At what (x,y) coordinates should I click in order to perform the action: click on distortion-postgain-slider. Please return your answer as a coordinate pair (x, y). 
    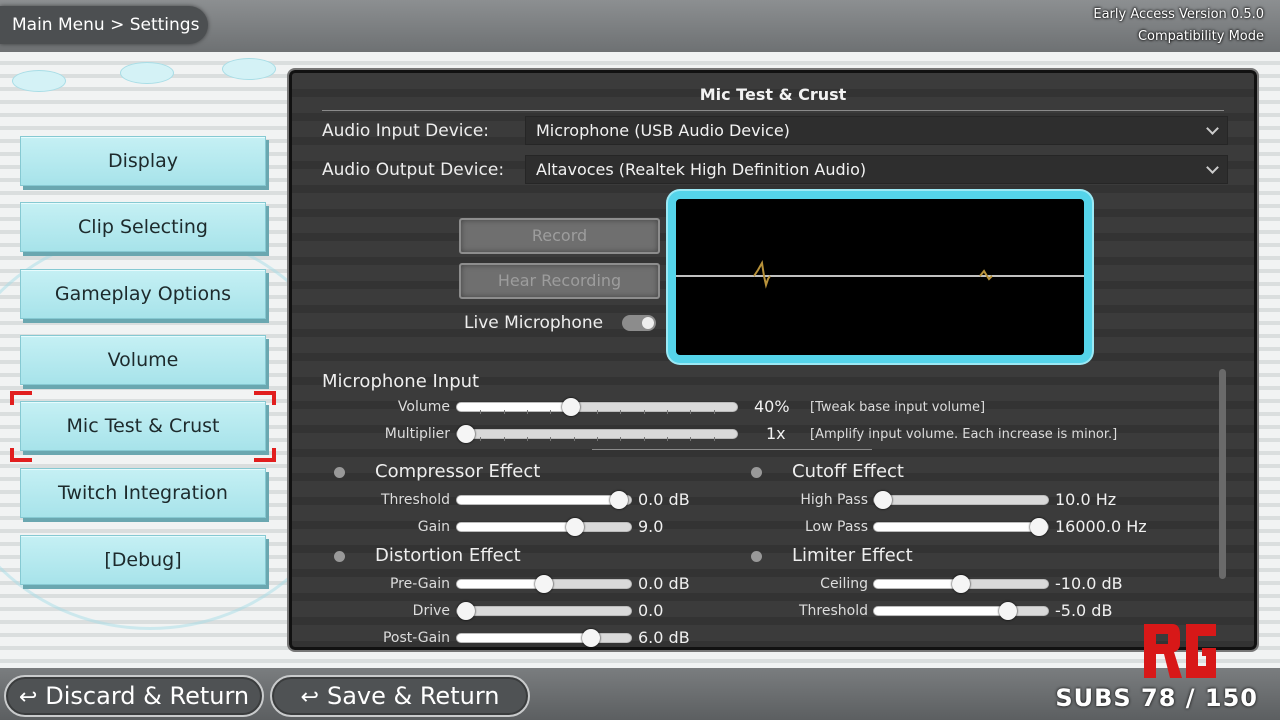
    Looking at the image, I should click on (544, 638).